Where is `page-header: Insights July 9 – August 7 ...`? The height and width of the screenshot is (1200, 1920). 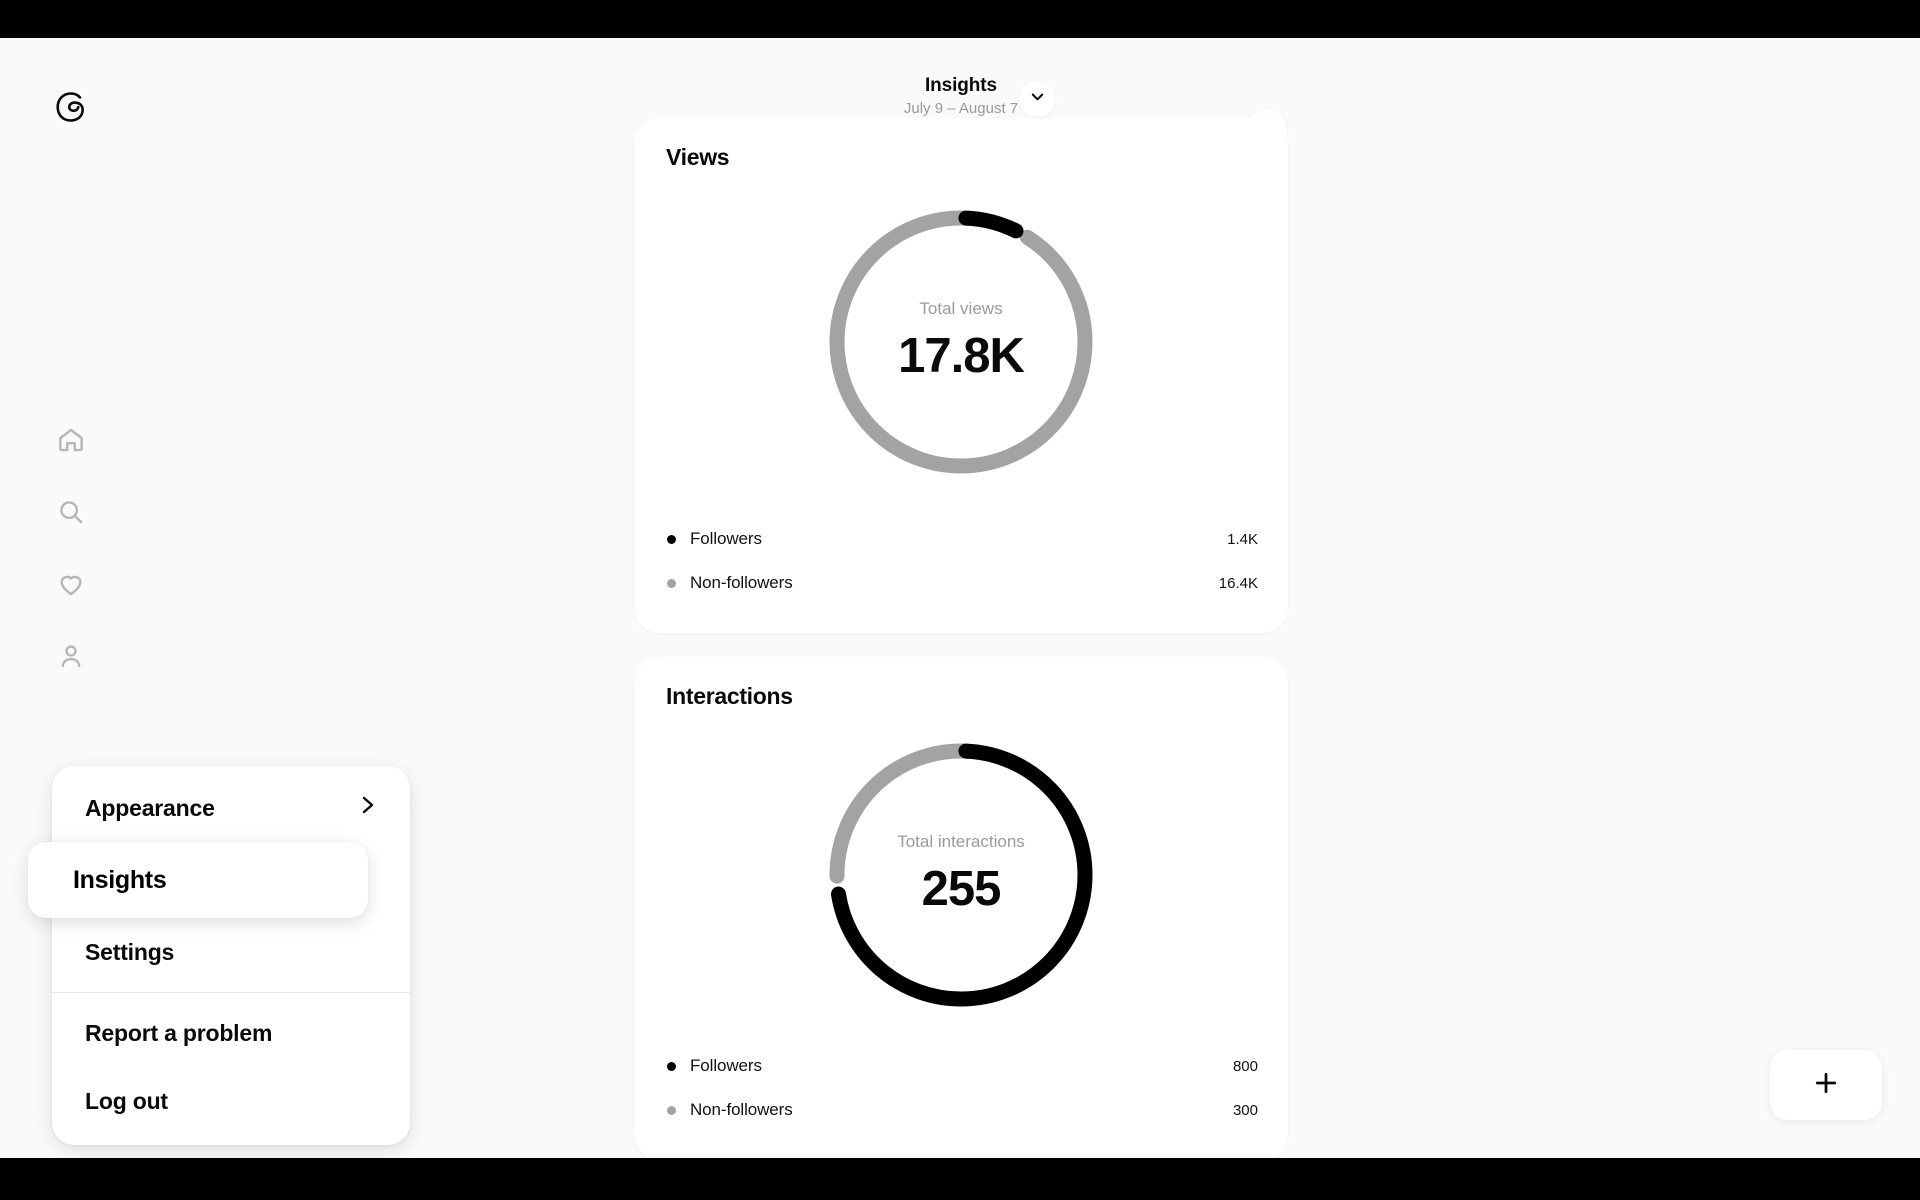
page-header: Insights July 9 – August 7 ... is located at coordinates (961, 94).